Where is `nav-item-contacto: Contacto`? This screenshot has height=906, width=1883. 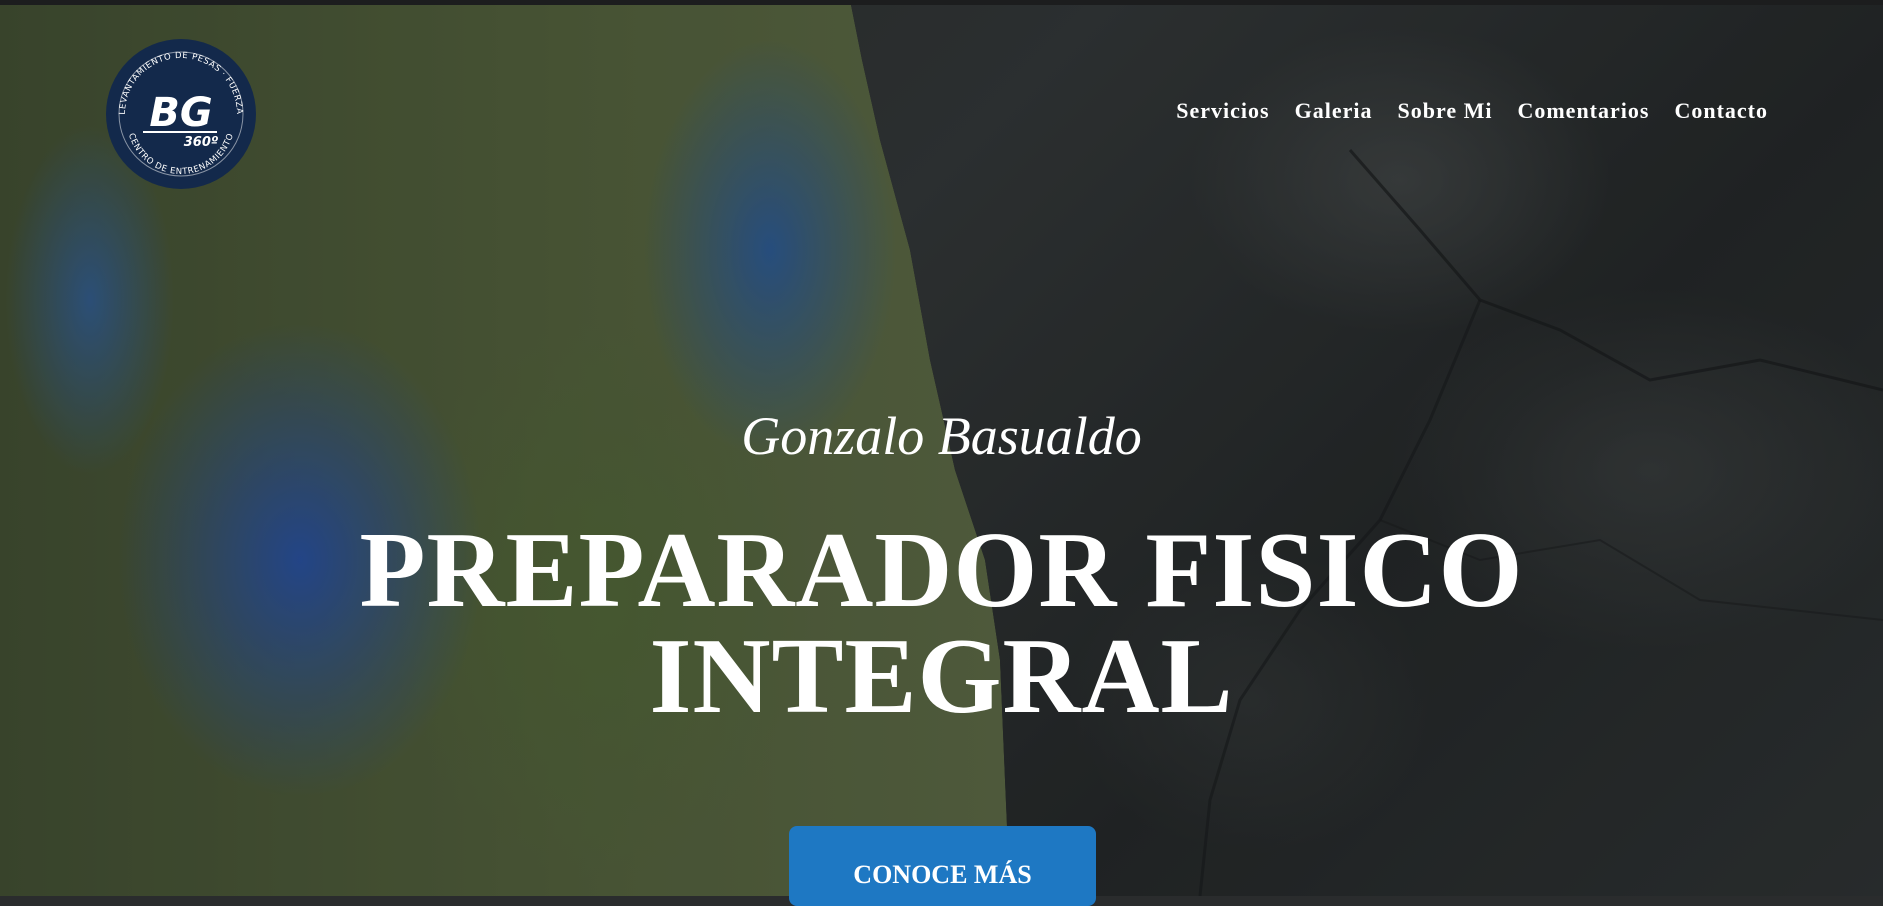 nav-item-contacto: Contacto is located at coordinates (1721, 111).